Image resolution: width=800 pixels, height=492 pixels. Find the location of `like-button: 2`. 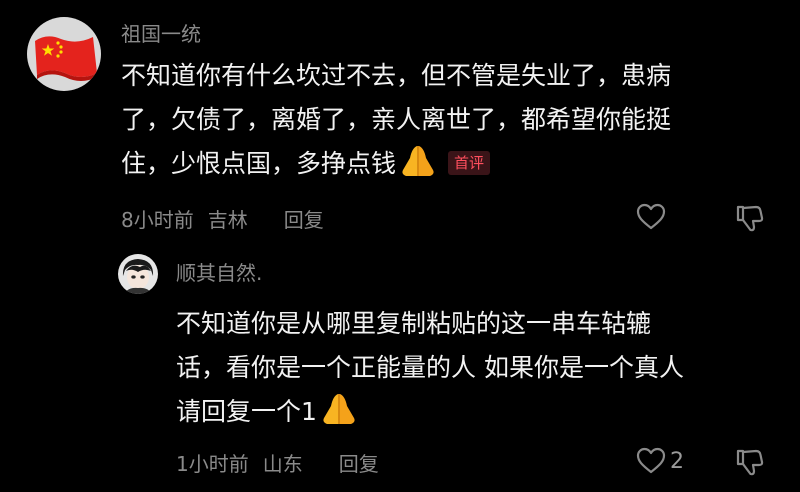

like-button: 2 is located at coordinates (660, 461).